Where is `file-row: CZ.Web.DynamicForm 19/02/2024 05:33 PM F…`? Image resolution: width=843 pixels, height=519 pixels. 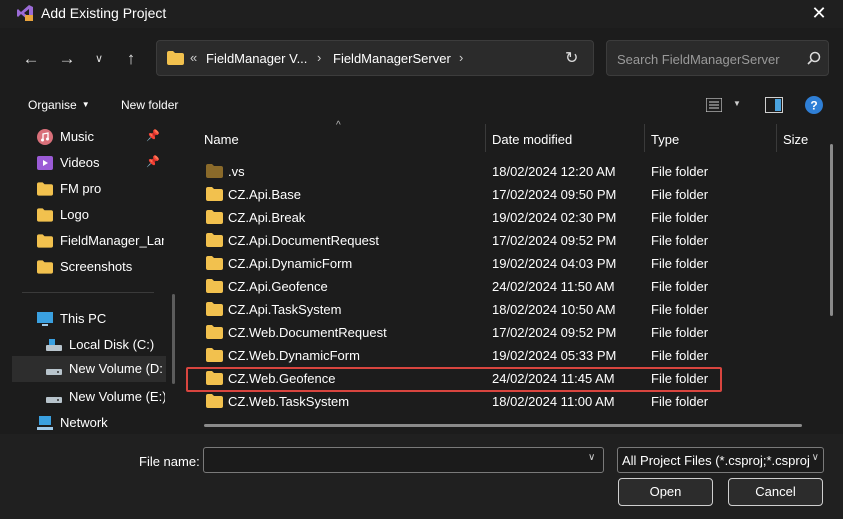 file-row: CZ.Web.DynamicForm 19/02/2024 05:33 PM F… is located at coordinates (506, 355).